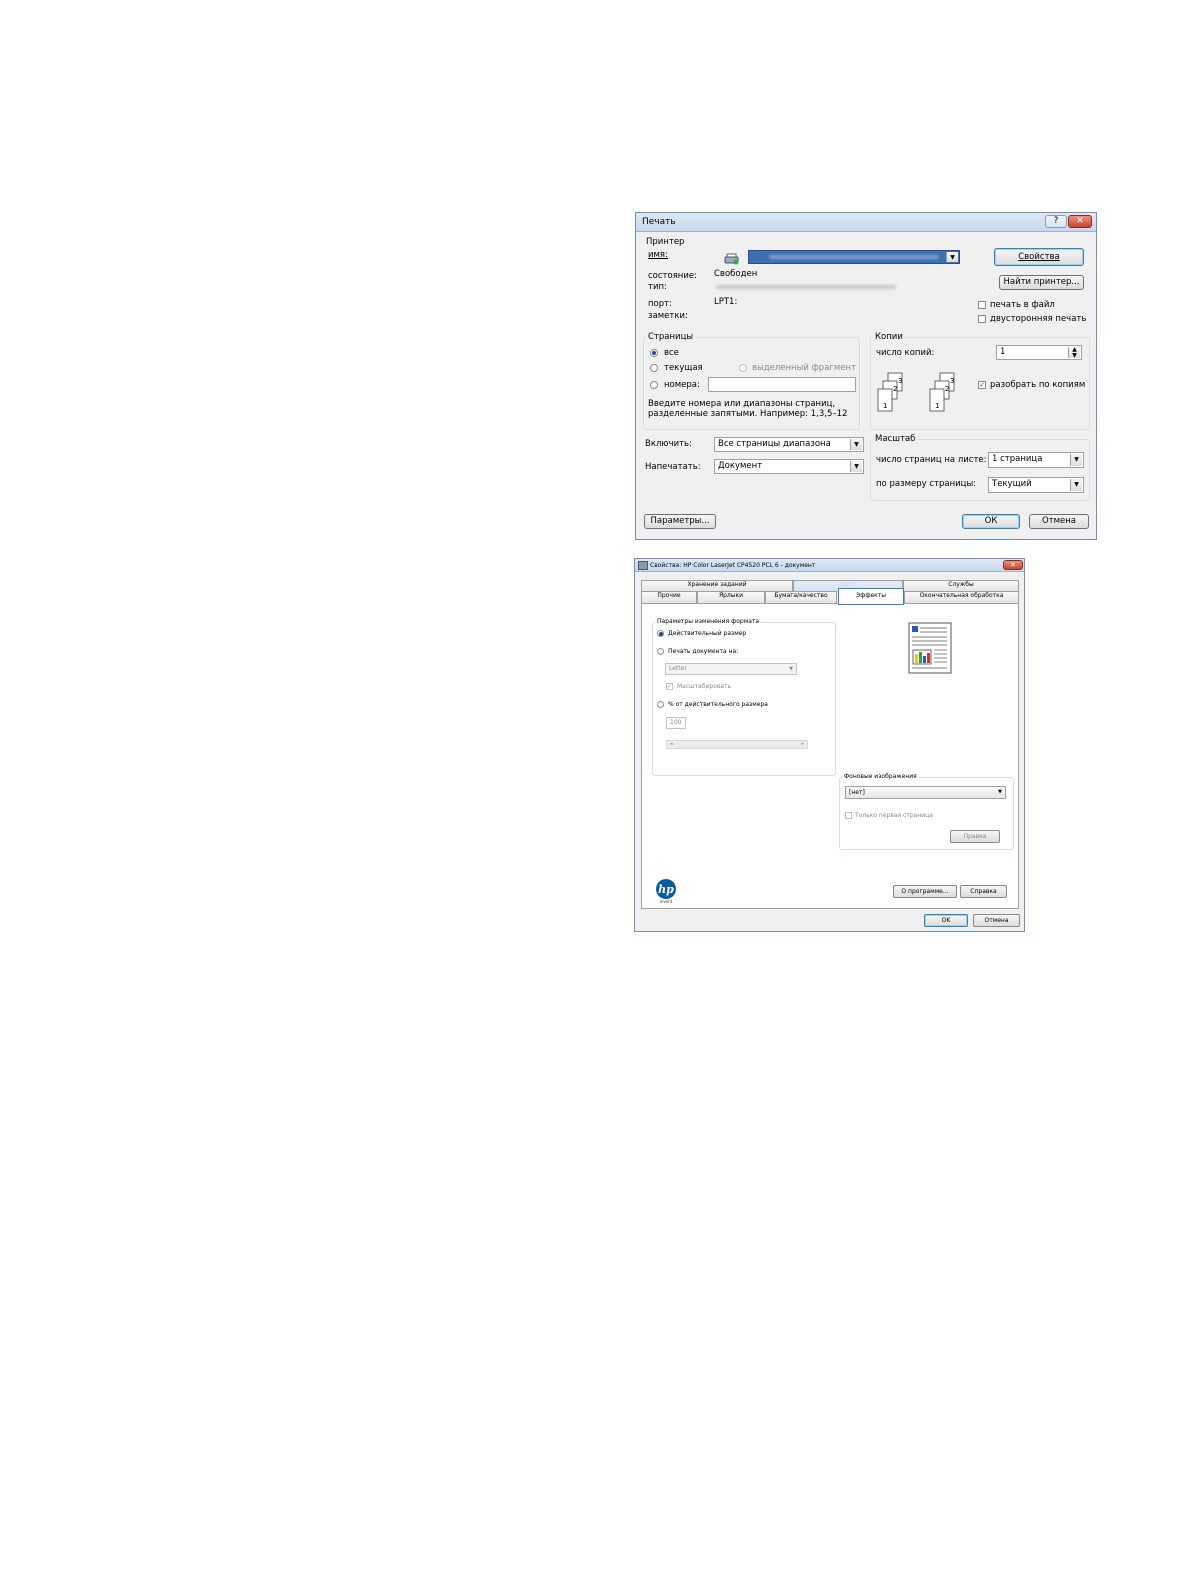  What do you see at coordinates (975, 836) in the screenshot?
I see `edit-button: Правка` at bounding box center [975, 836].